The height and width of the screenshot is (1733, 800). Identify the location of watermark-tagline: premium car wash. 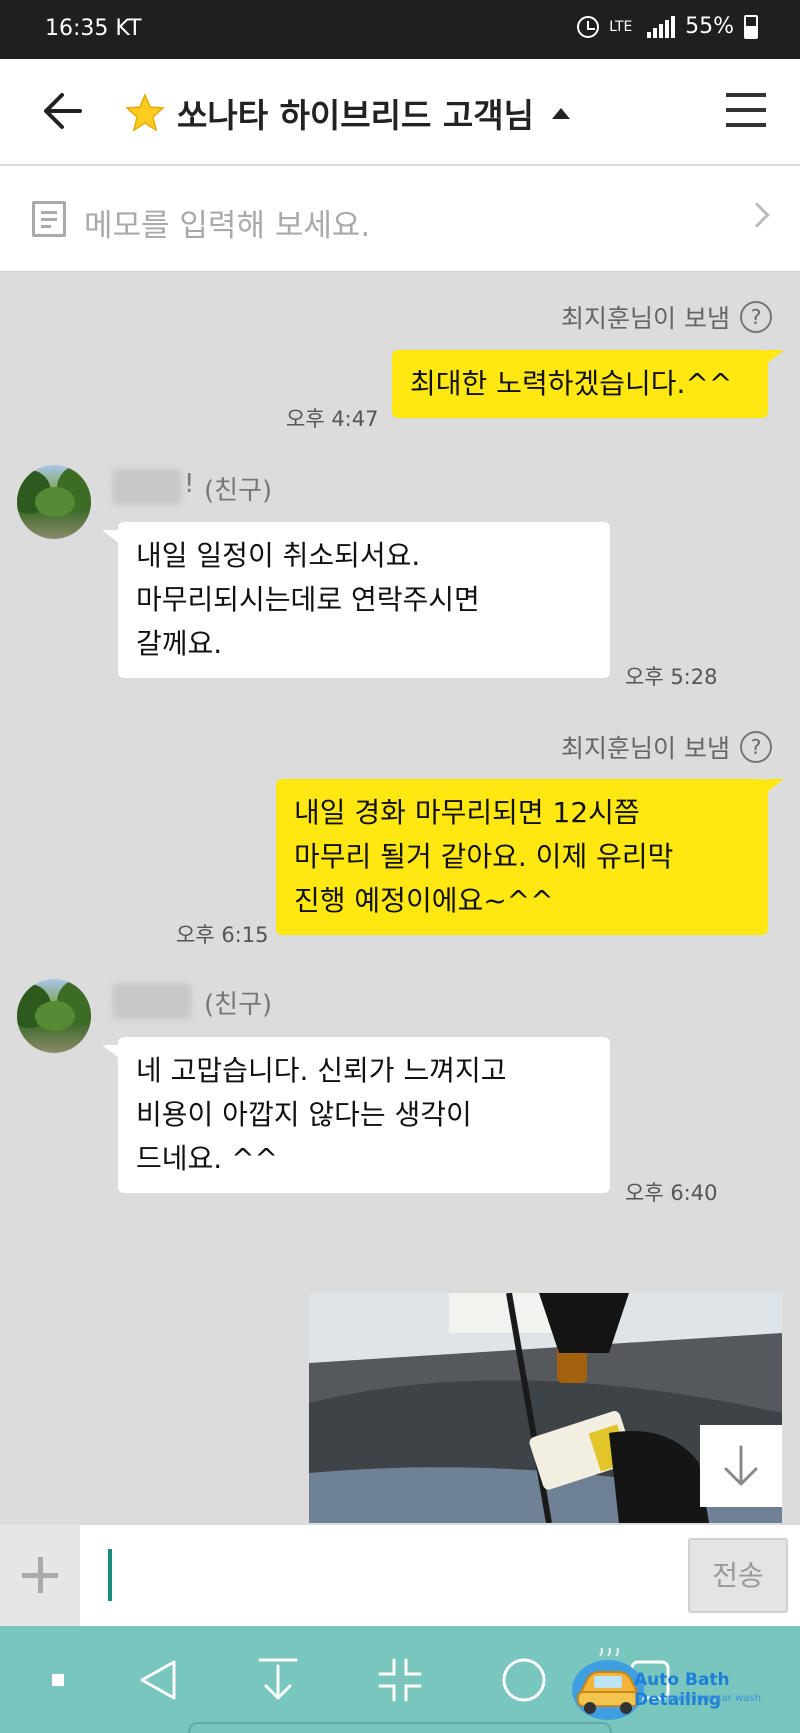
(714, 1698).